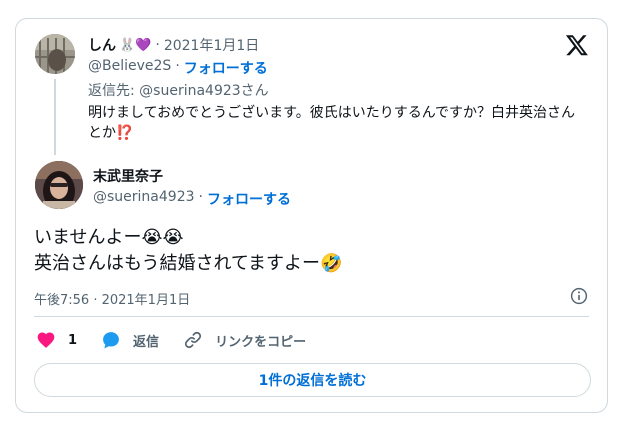  Describe the element at coordinates (73, 340) in the screenshot. I see `like-count: 1` at that location.